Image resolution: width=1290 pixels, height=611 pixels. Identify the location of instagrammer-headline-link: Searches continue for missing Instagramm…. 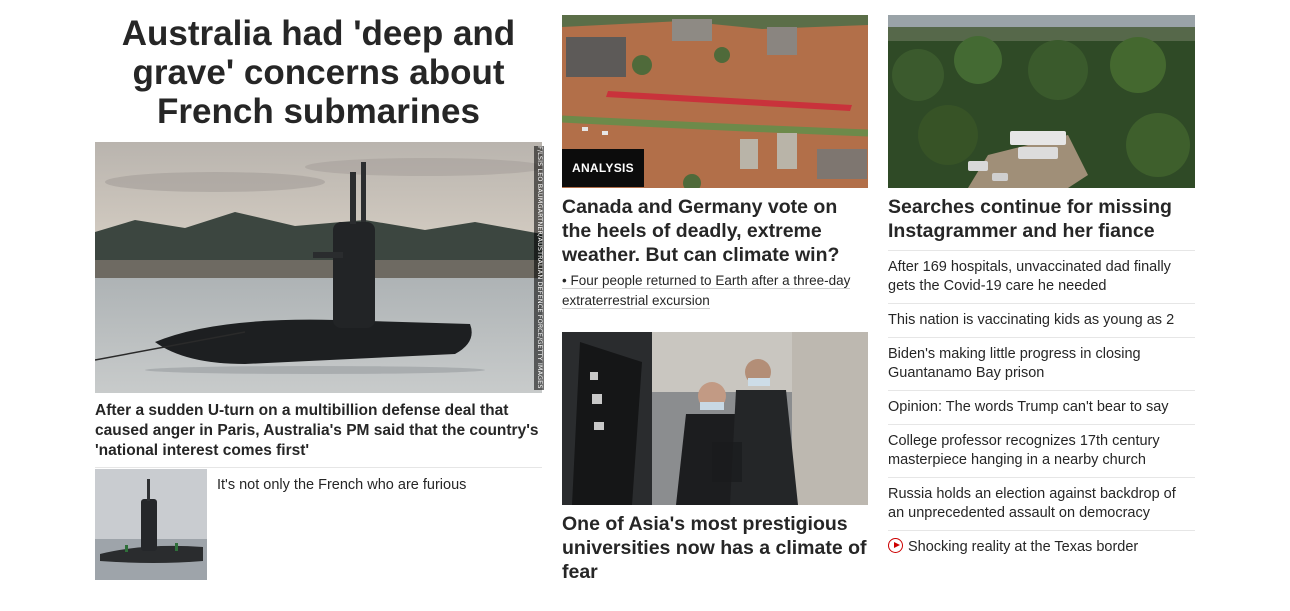
(1041, 219).